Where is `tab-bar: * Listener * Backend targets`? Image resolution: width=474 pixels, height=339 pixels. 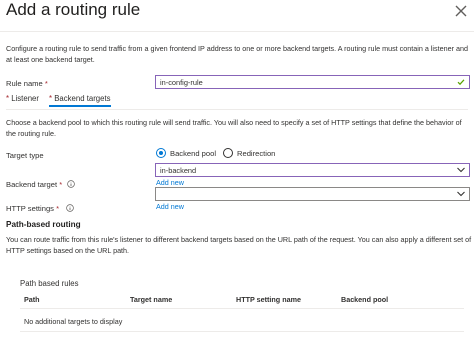 tab-bar: * Listener * Backend targets is located at coordinates (58, 100).